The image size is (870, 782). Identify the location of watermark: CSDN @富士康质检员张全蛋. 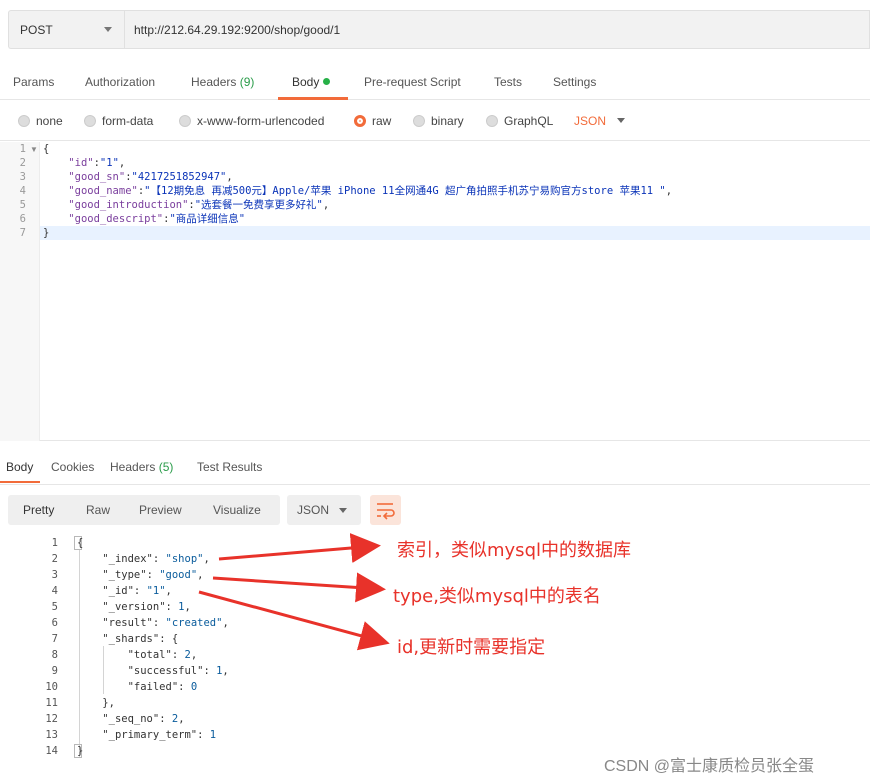
(709, 766).